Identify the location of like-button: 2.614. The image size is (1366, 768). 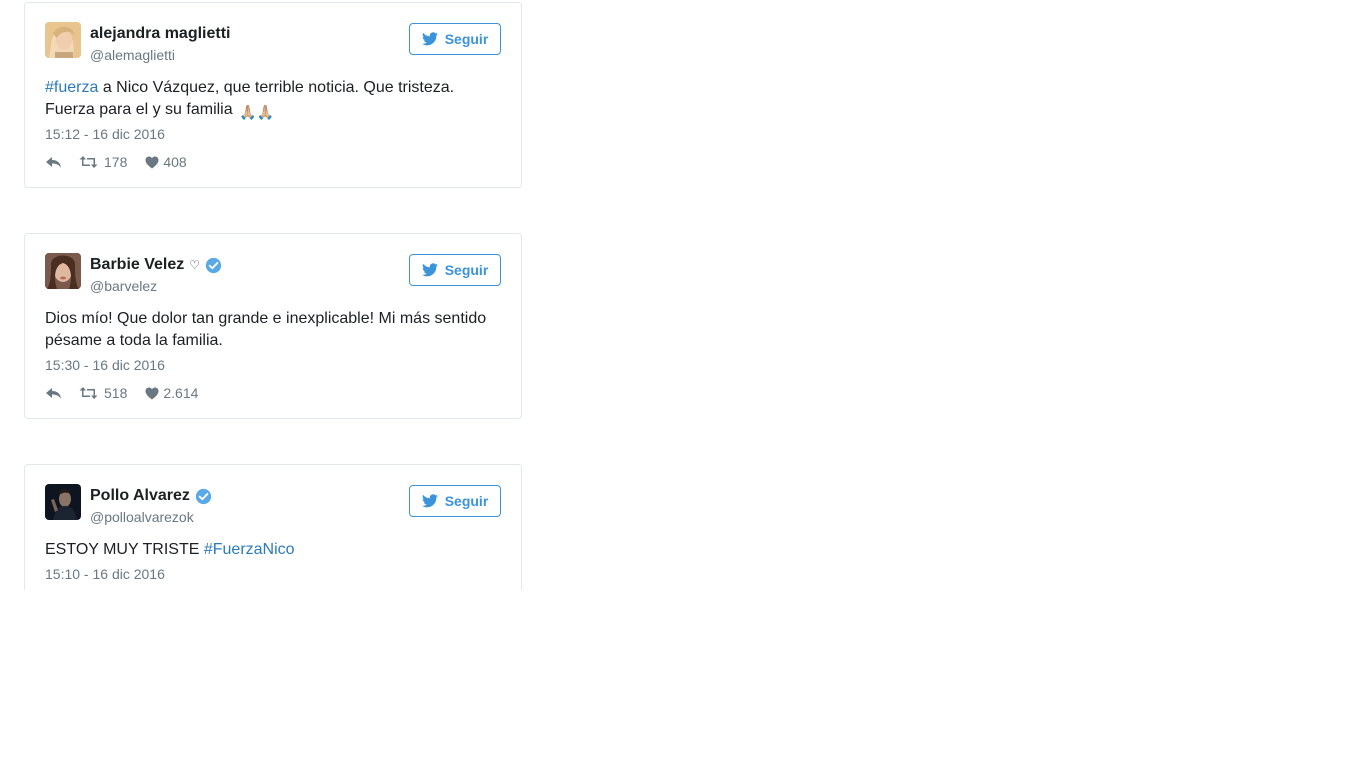
(171, 393).